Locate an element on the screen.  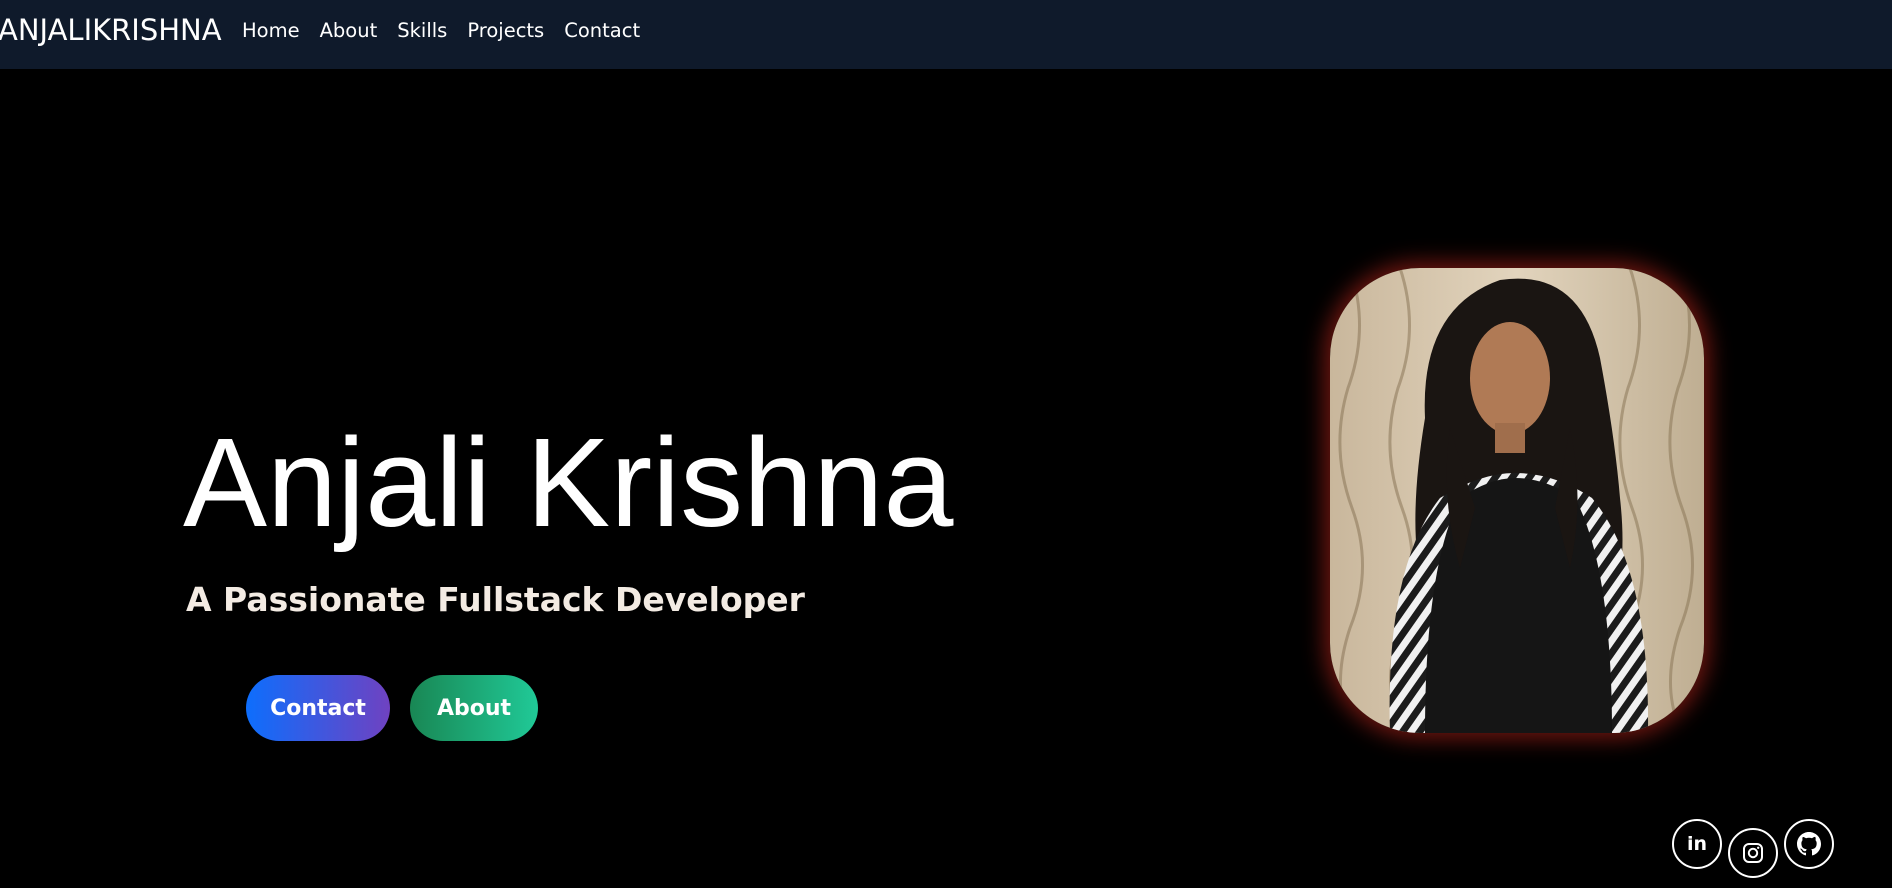
linkedin-icon: in is located at coordinates (1697, 844).